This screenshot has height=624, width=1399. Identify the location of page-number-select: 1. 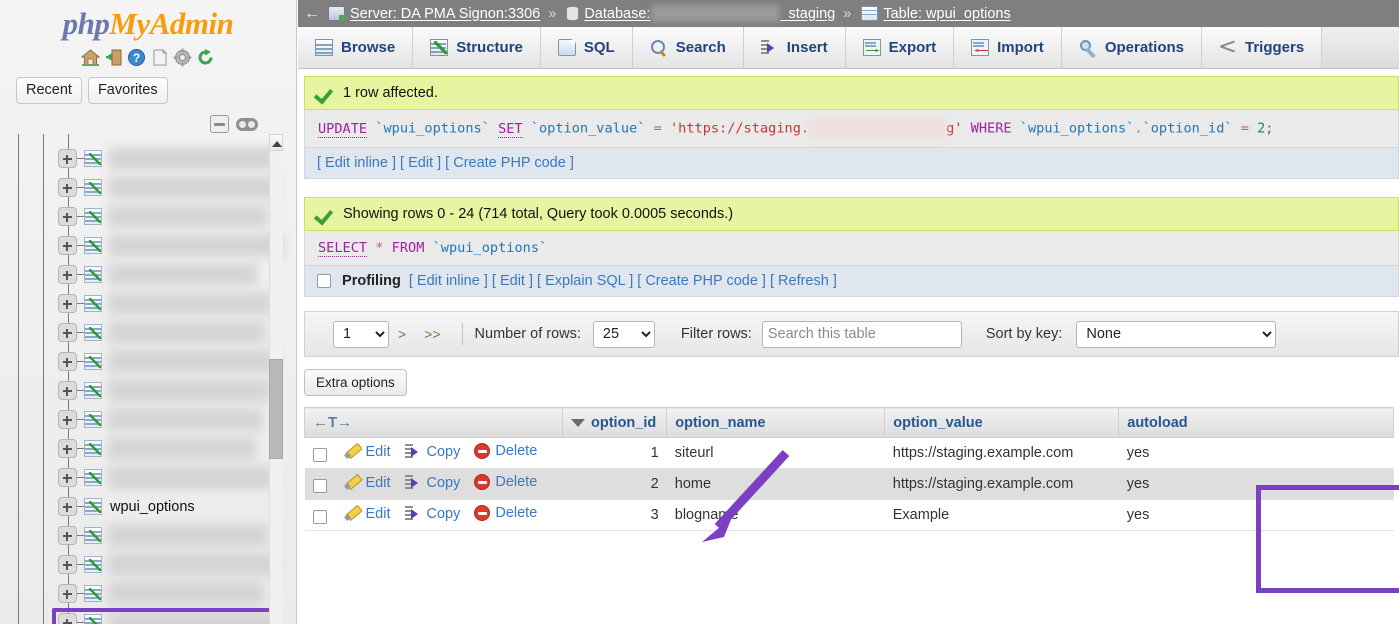
(361, 334).